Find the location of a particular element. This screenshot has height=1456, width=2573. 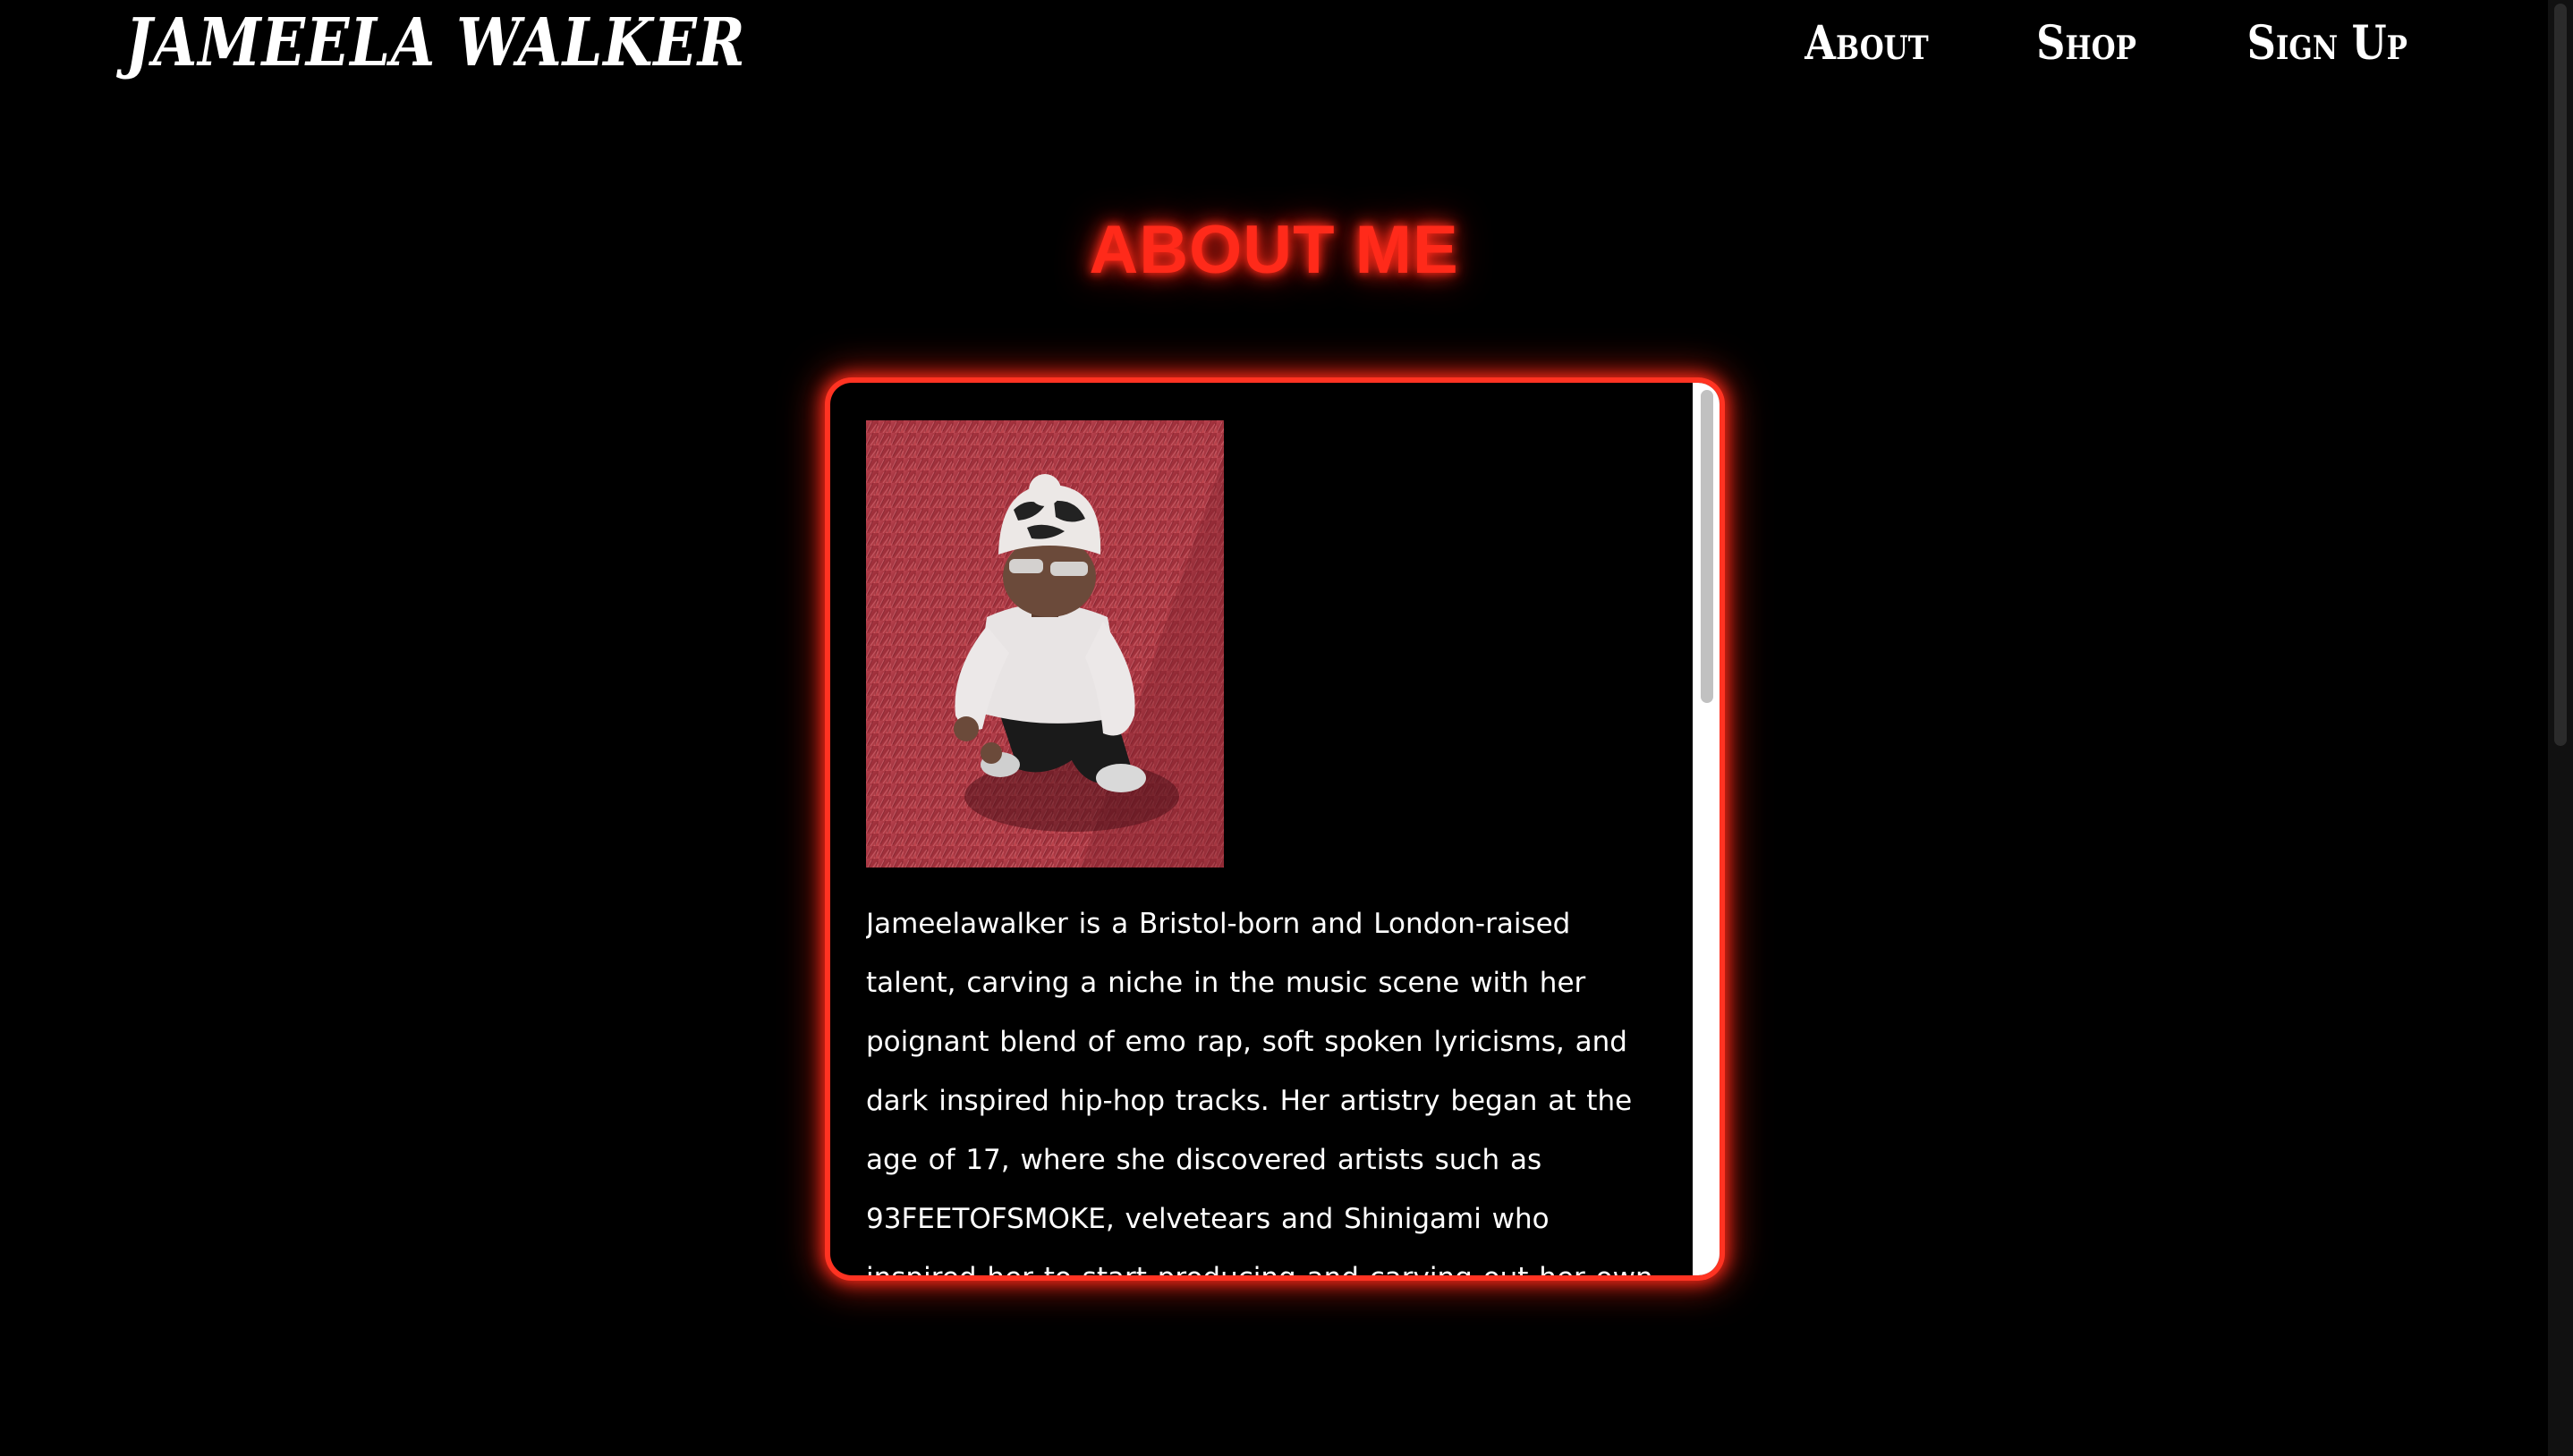

card-scrollbar-thumb is located at coordinates (1707, 546).